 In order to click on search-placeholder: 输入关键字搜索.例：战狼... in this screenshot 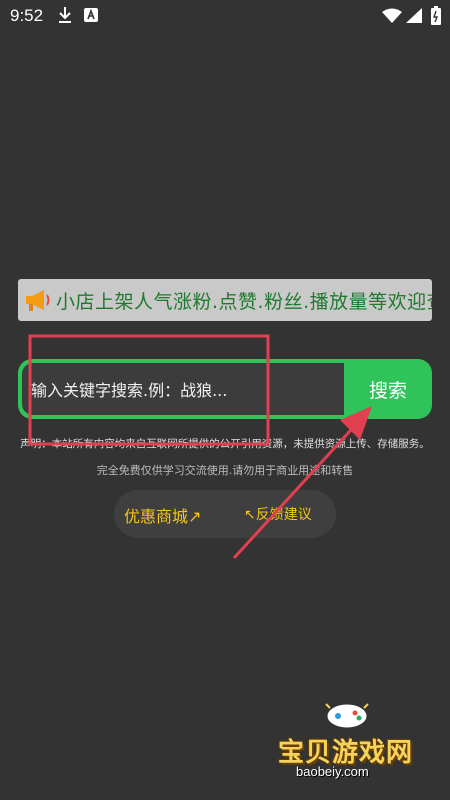, I will do `click(129, 390)`.